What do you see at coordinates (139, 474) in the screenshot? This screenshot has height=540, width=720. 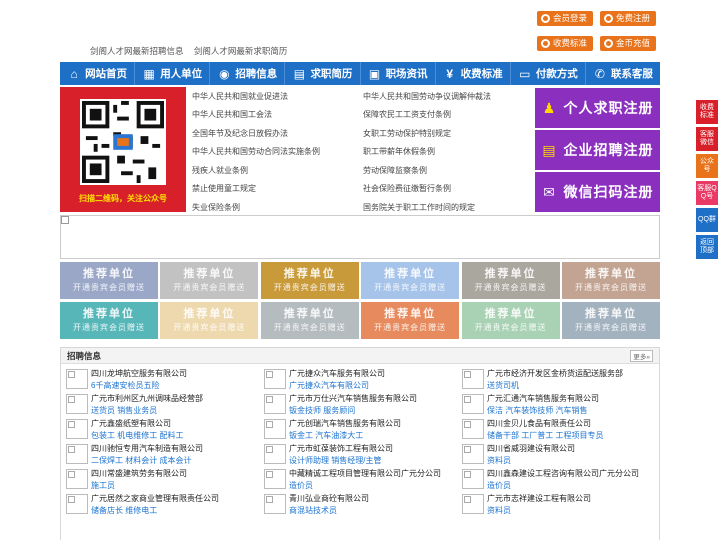 I see `company-name-link: 四川常盛建筑劳务有限公司` at bounding box center [139, 474].